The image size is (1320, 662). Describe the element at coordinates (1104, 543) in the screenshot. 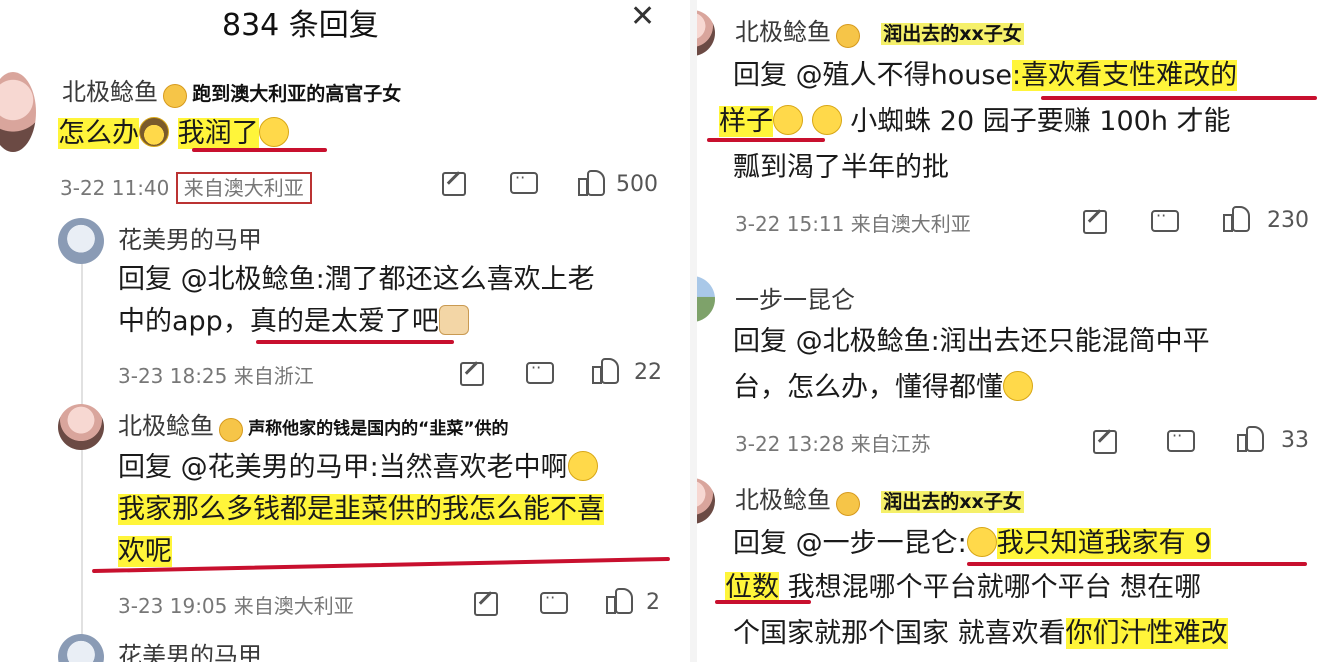

I see `reply-text-highlight: 我只知道我家有 9` at that location.